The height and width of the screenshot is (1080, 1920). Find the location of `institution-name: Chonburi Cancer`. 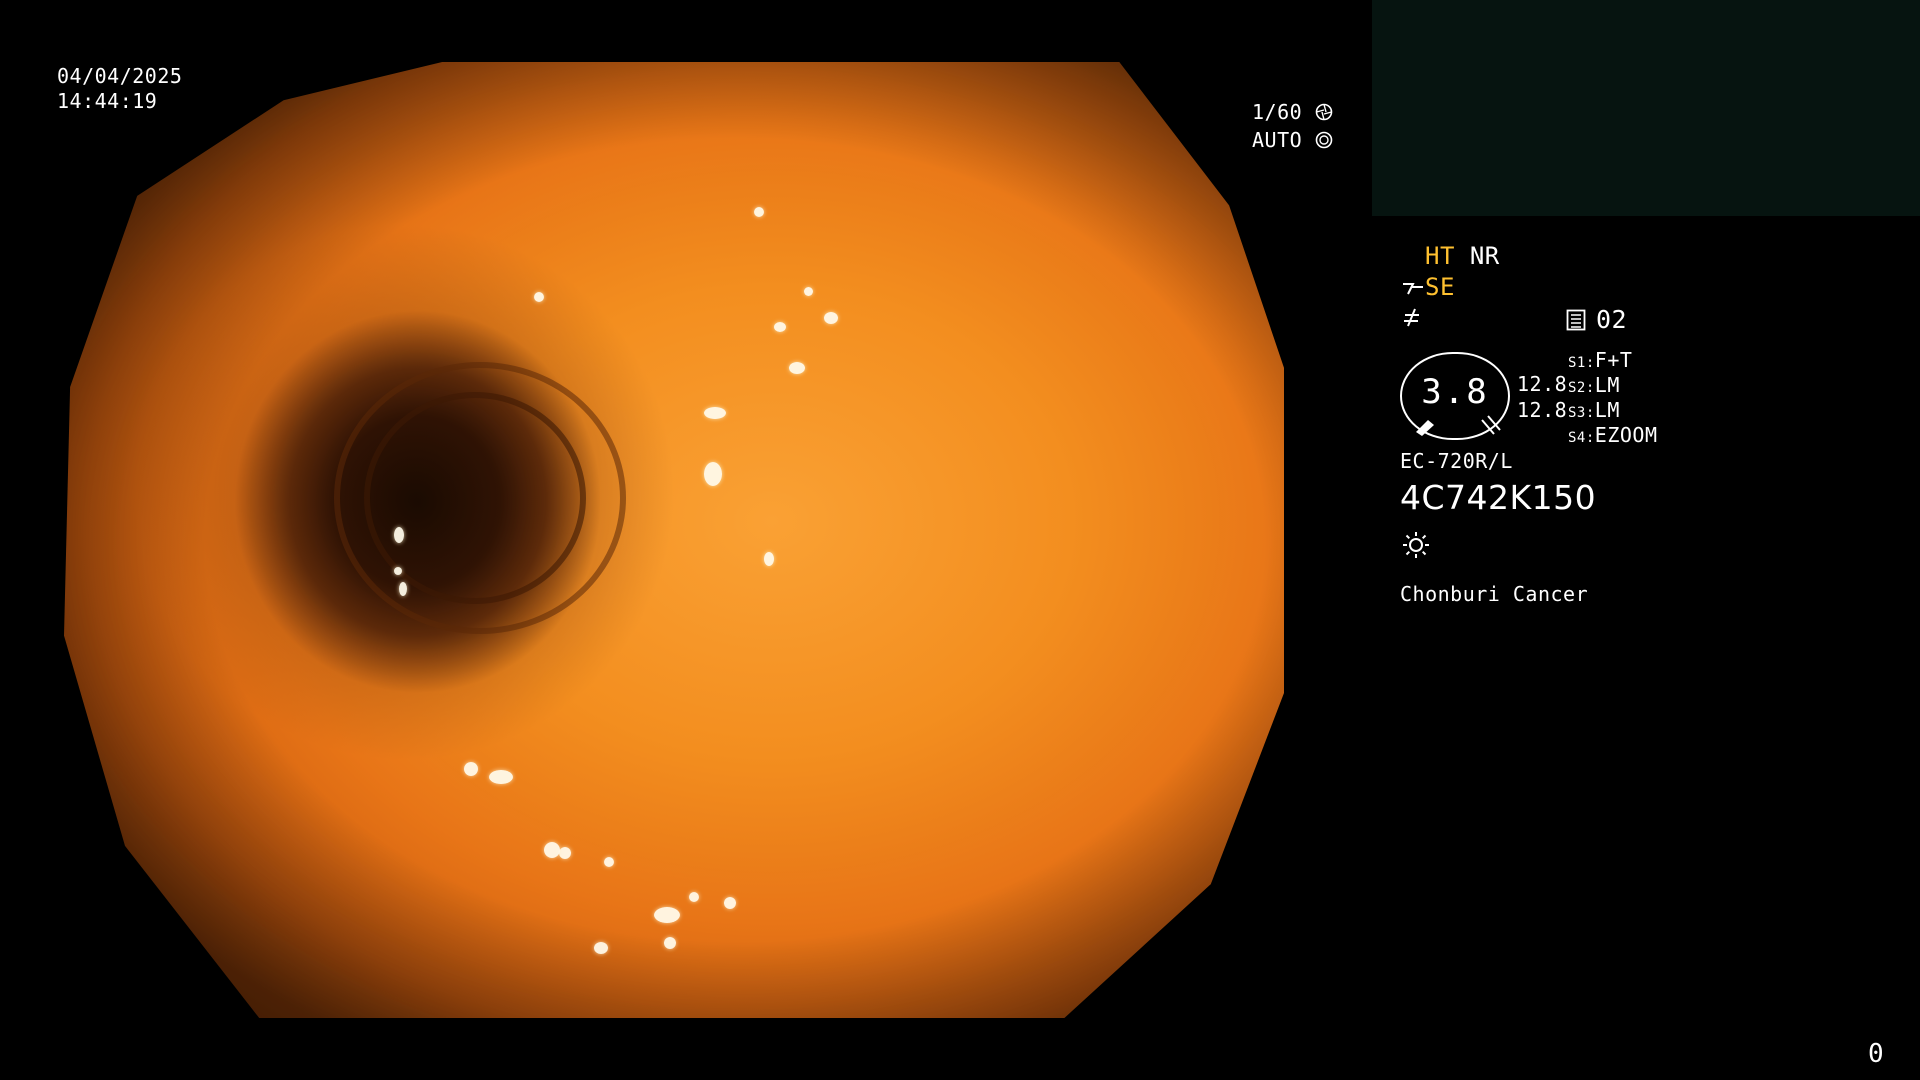

institution-name: Chonburi Cancer is located at coordinates (1494, 594).